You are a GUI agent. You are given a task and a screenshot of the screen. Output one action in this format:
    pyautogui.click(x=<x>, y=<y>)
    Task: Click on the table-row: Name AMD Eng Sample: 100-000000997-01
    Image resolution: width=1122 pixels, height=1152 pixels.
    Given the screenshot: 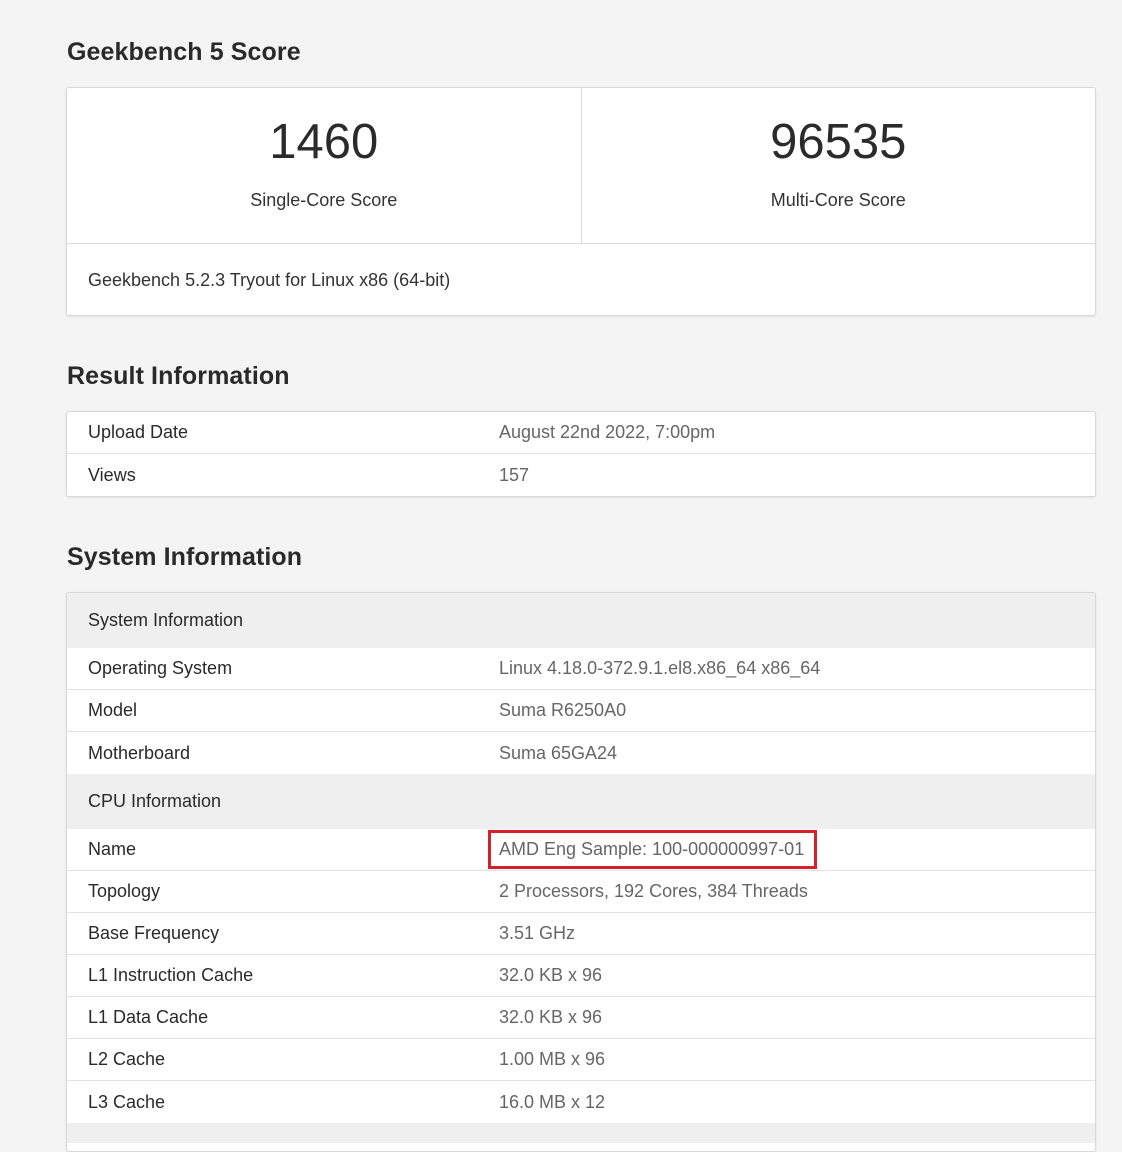 What is the action you would take?
    pyautogui.click(x=581, y=850)
    